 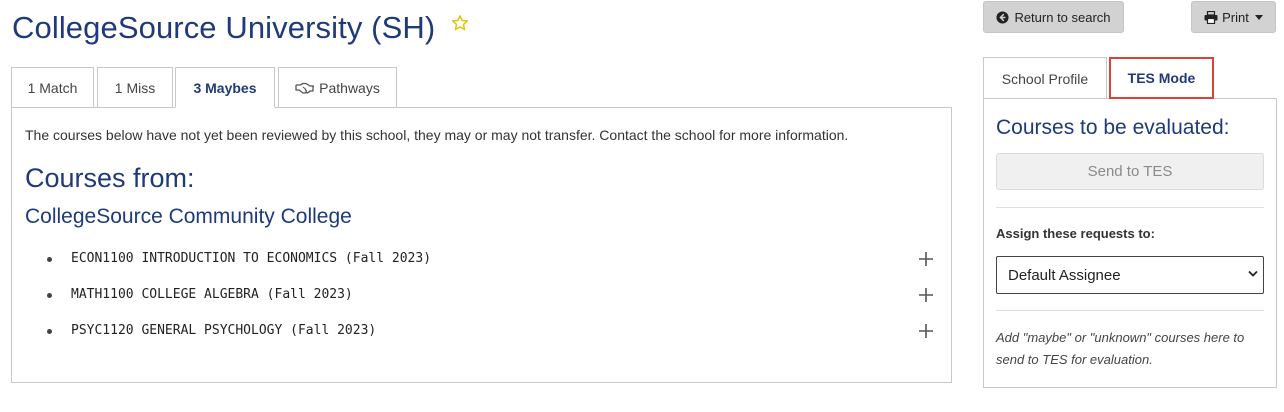 I want to click on caret-down-icon, so click(x=1258, y=17).